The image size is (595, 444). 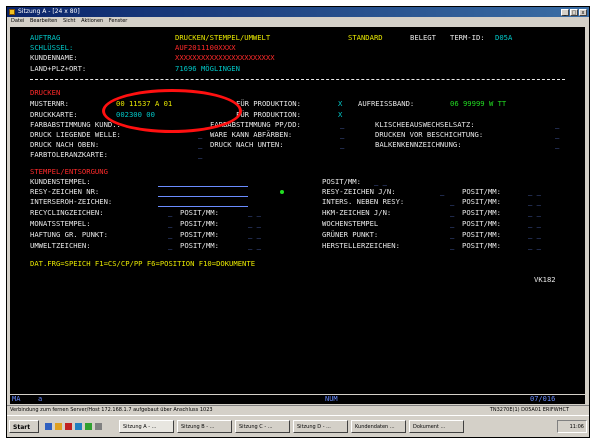 I want to click on posit-mm-field-hersteller: _ _, so click(x=534, y=246).